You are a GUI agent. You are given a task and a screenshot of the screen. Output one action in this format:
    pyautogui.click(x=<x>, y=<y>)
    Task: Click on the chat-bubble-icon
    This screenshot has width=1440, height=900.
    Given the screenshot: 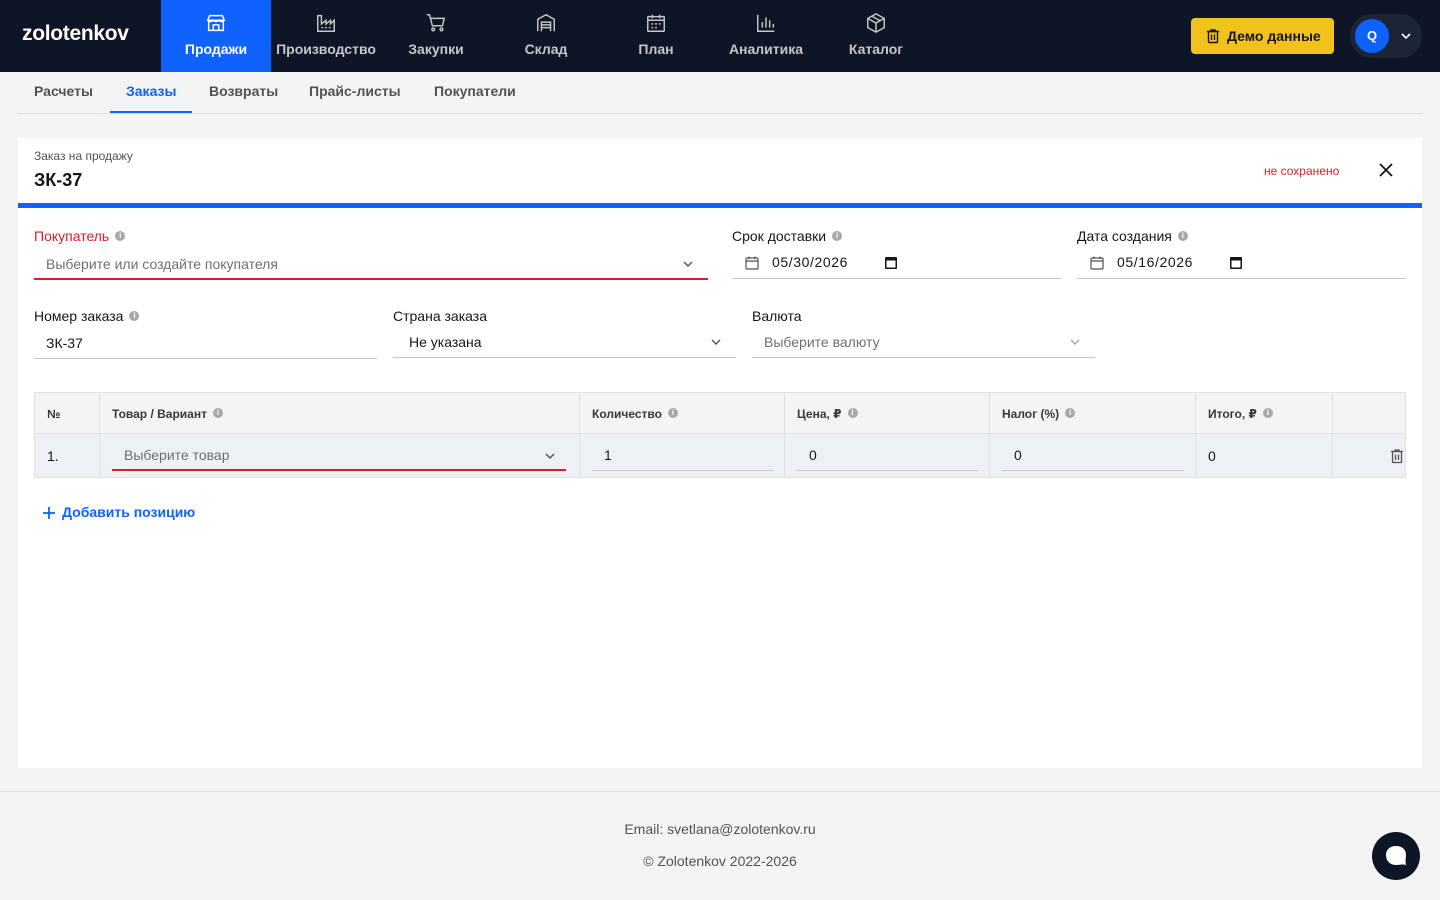 What is the action you would take?
    pyautogui.click(x=1396, y=855)
    